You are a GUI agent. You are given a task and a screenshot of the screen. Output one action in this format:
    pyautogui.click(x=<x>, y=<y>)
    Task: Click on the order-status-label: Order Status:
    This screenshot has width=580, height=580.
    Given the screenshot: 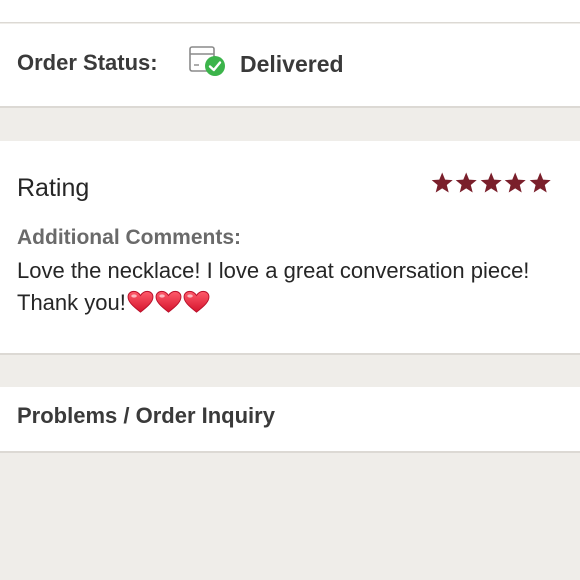 What is the action you would take?
    pyautogui.click(x=87, y=62)
    